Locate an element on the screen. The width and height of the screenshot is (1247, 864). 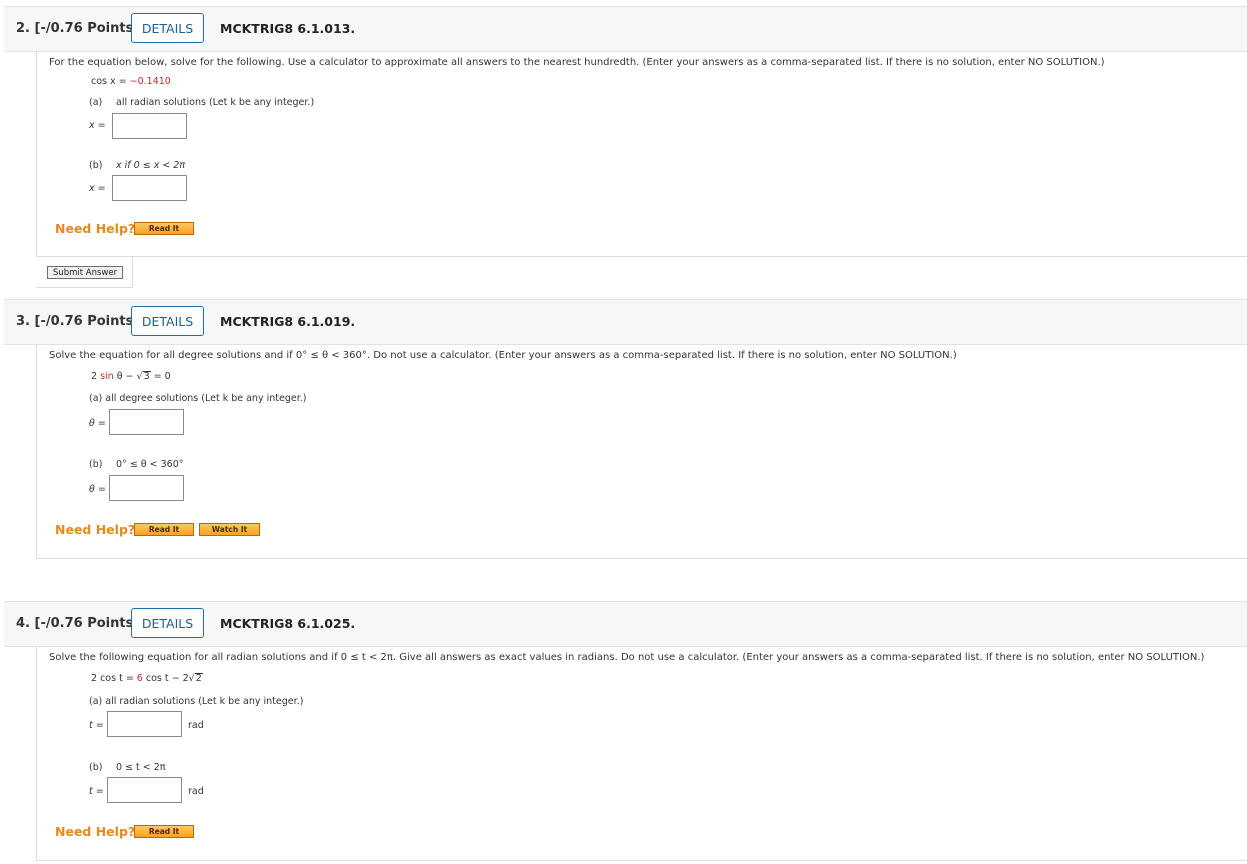
question-number: 3. [-/0.76 Points] is located at coordinates (78, 321).